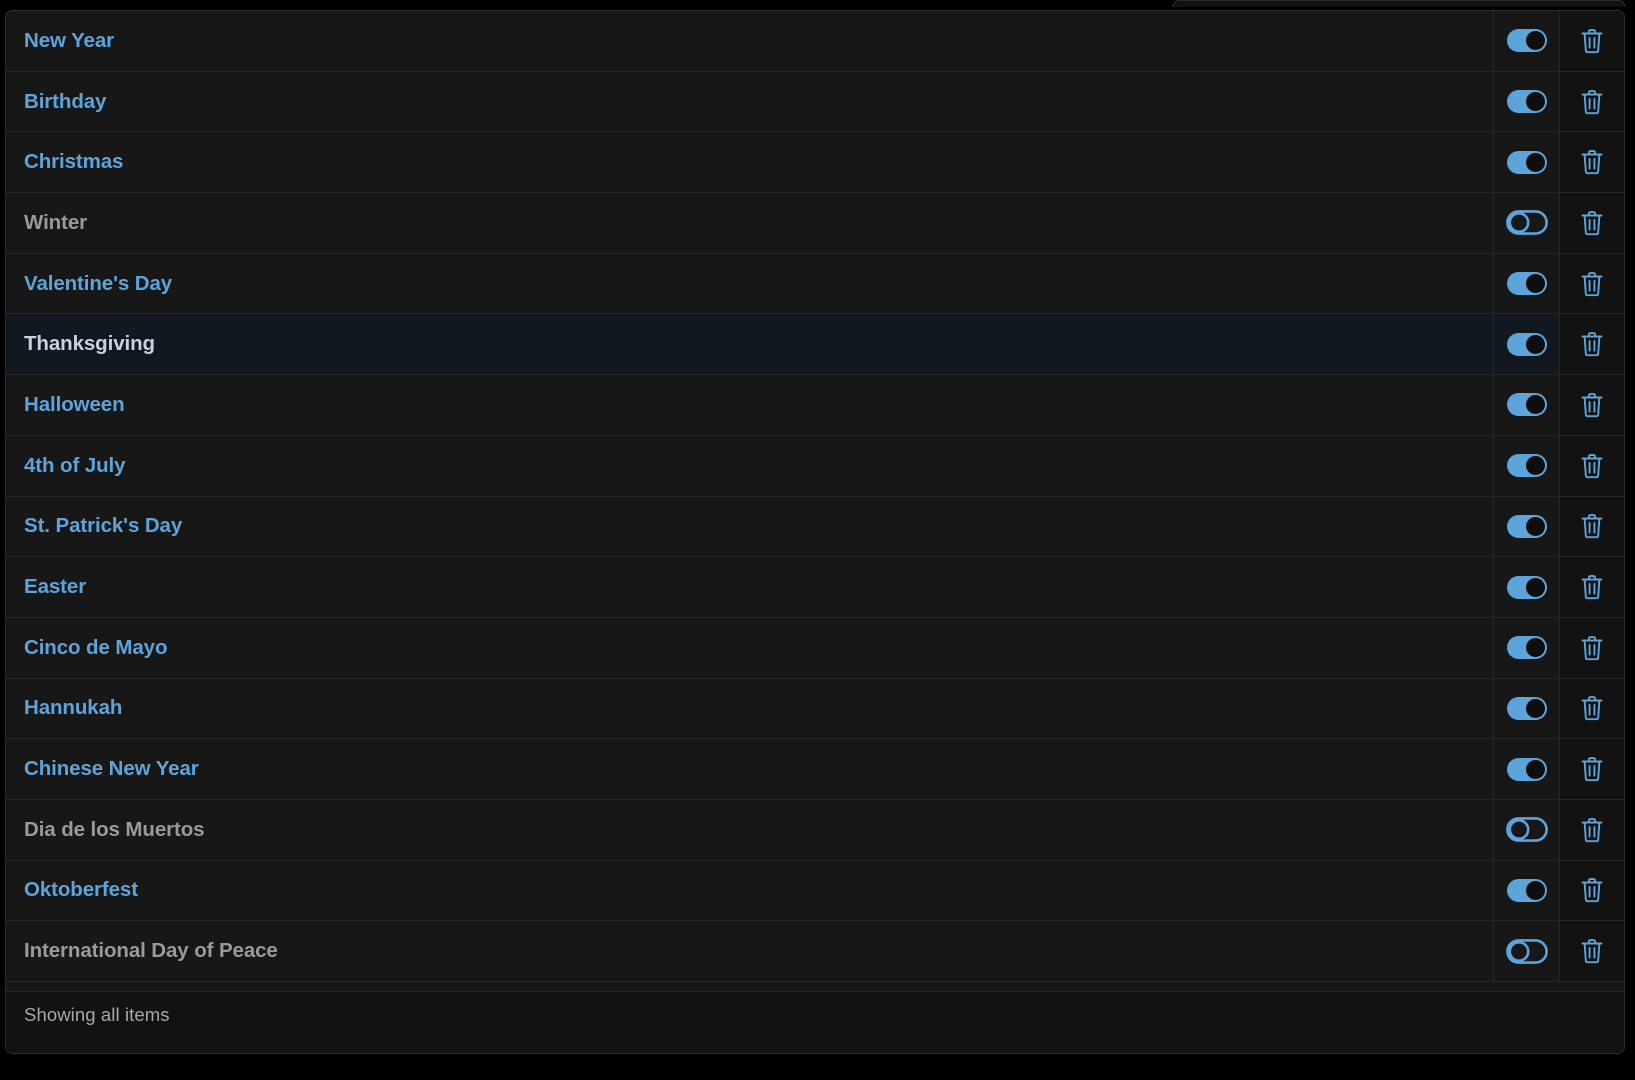 The height and width of the screenshot is (1080, 1635). I want to click on item-name: Easter, so click(749, 587).